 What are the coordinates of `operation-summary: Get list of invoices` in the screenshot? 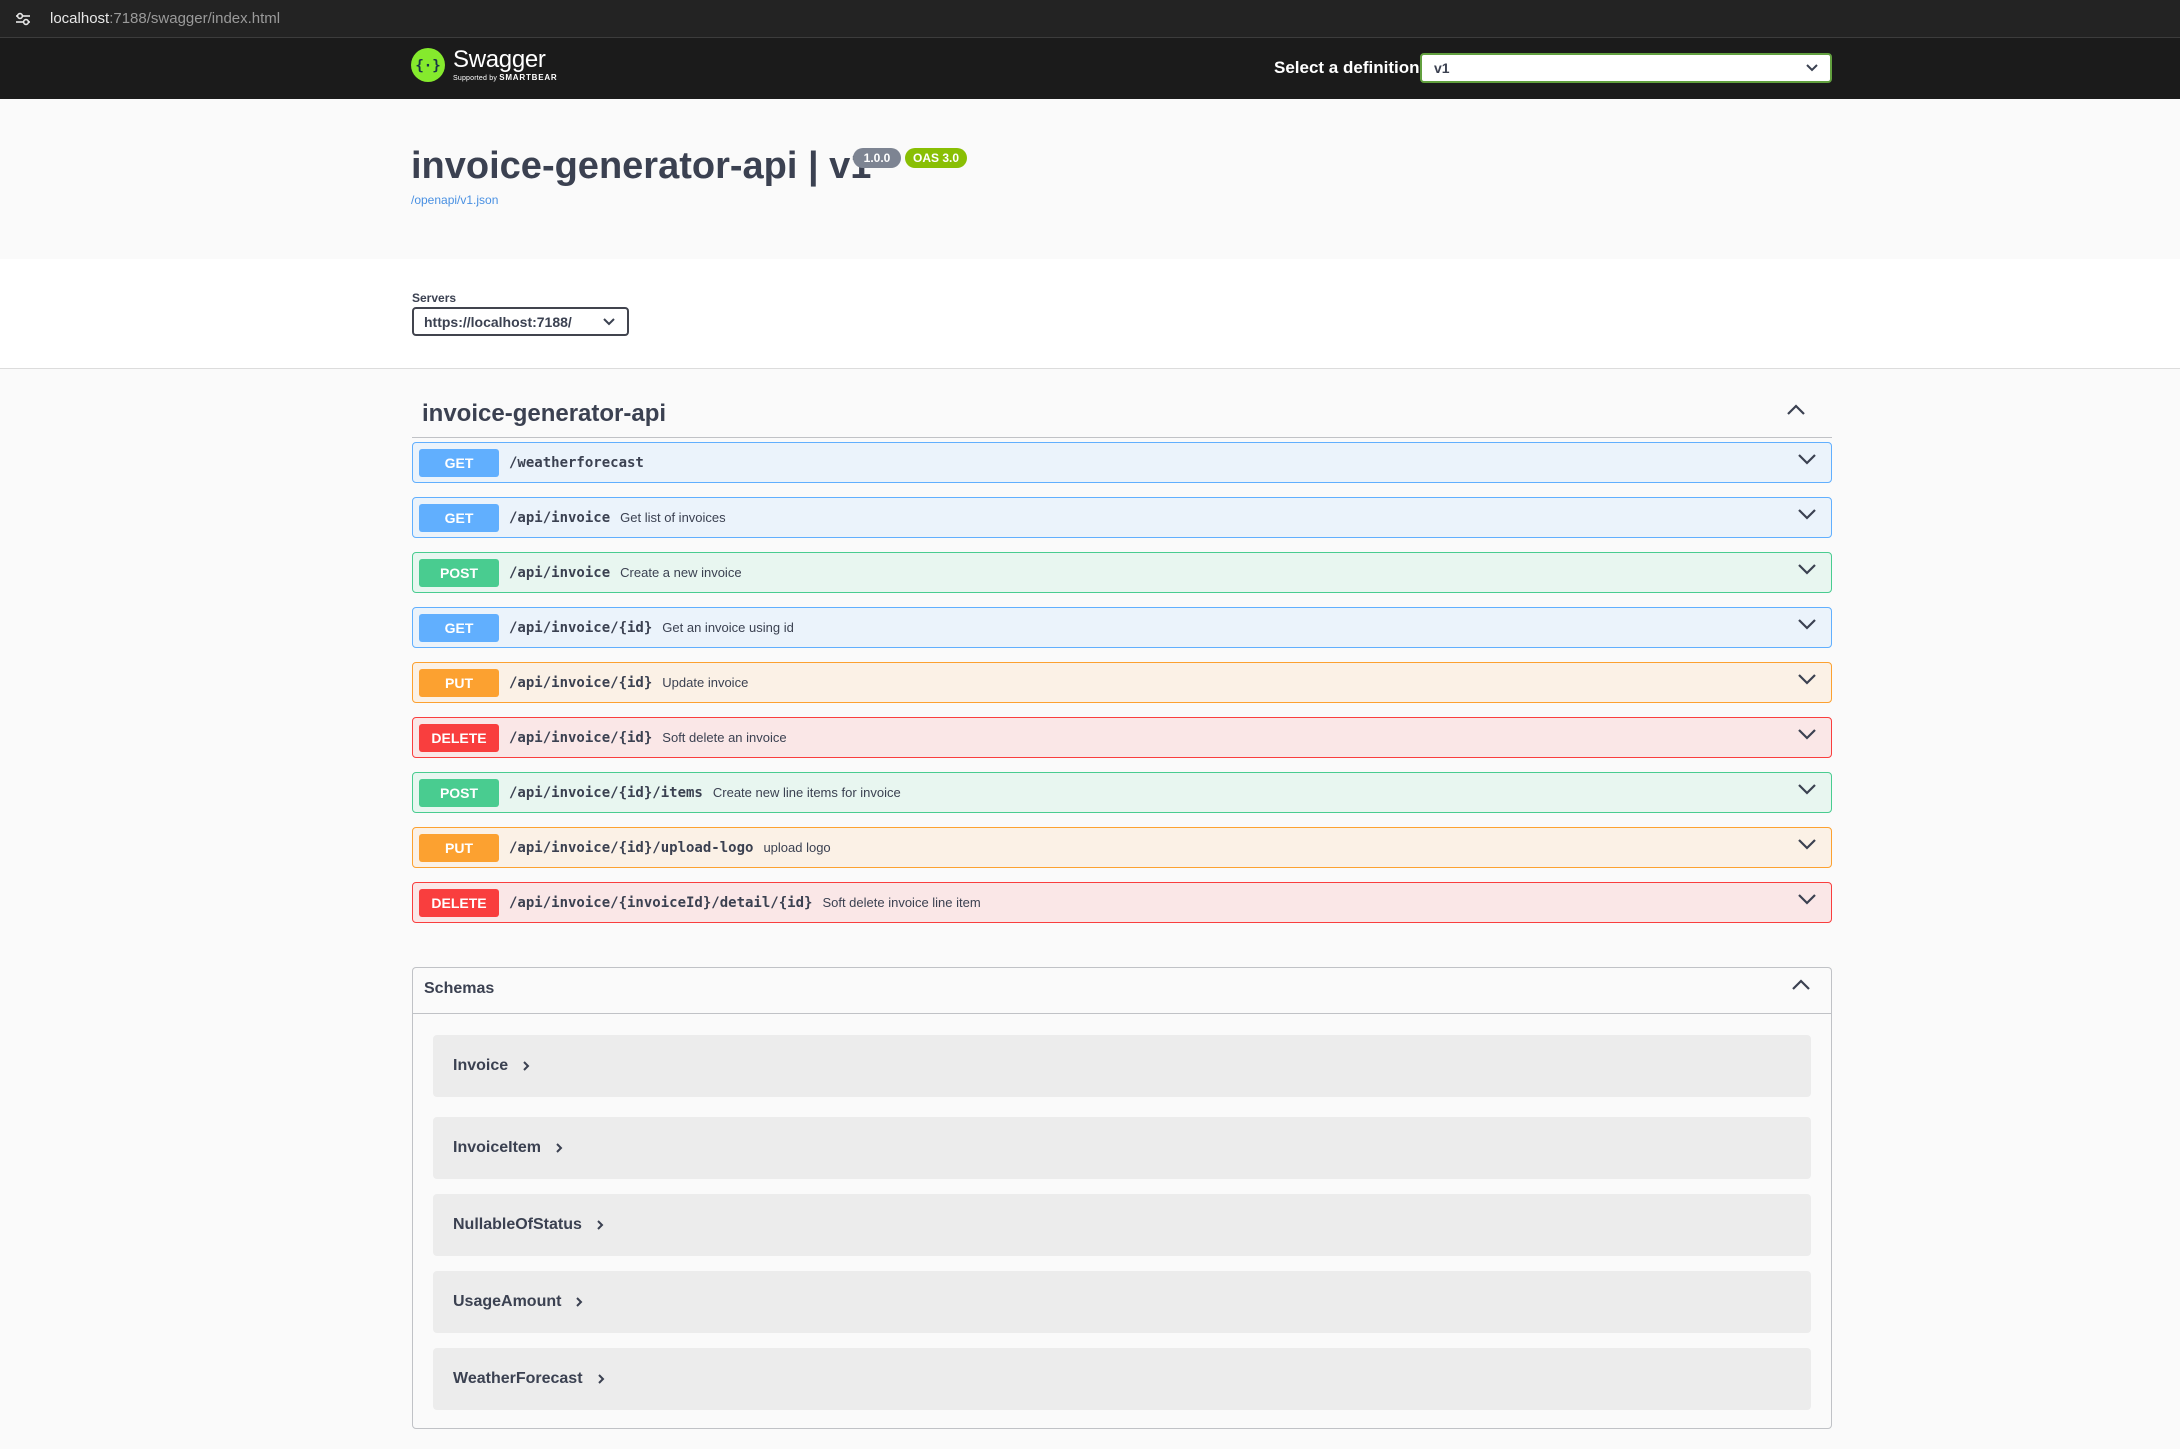 It's located at (673, 517).